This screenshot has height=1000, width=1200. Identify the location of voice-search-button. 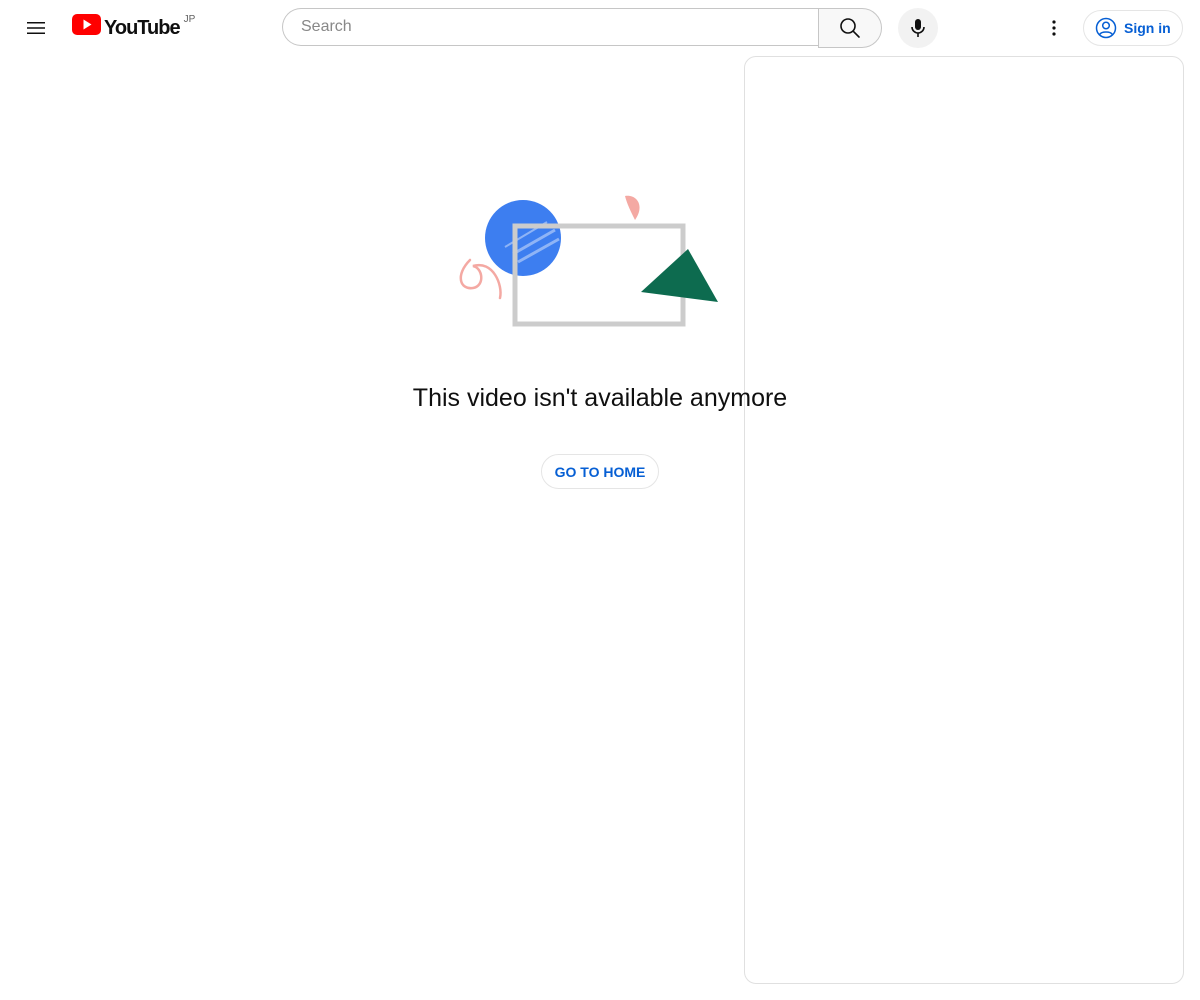
(918, 28).